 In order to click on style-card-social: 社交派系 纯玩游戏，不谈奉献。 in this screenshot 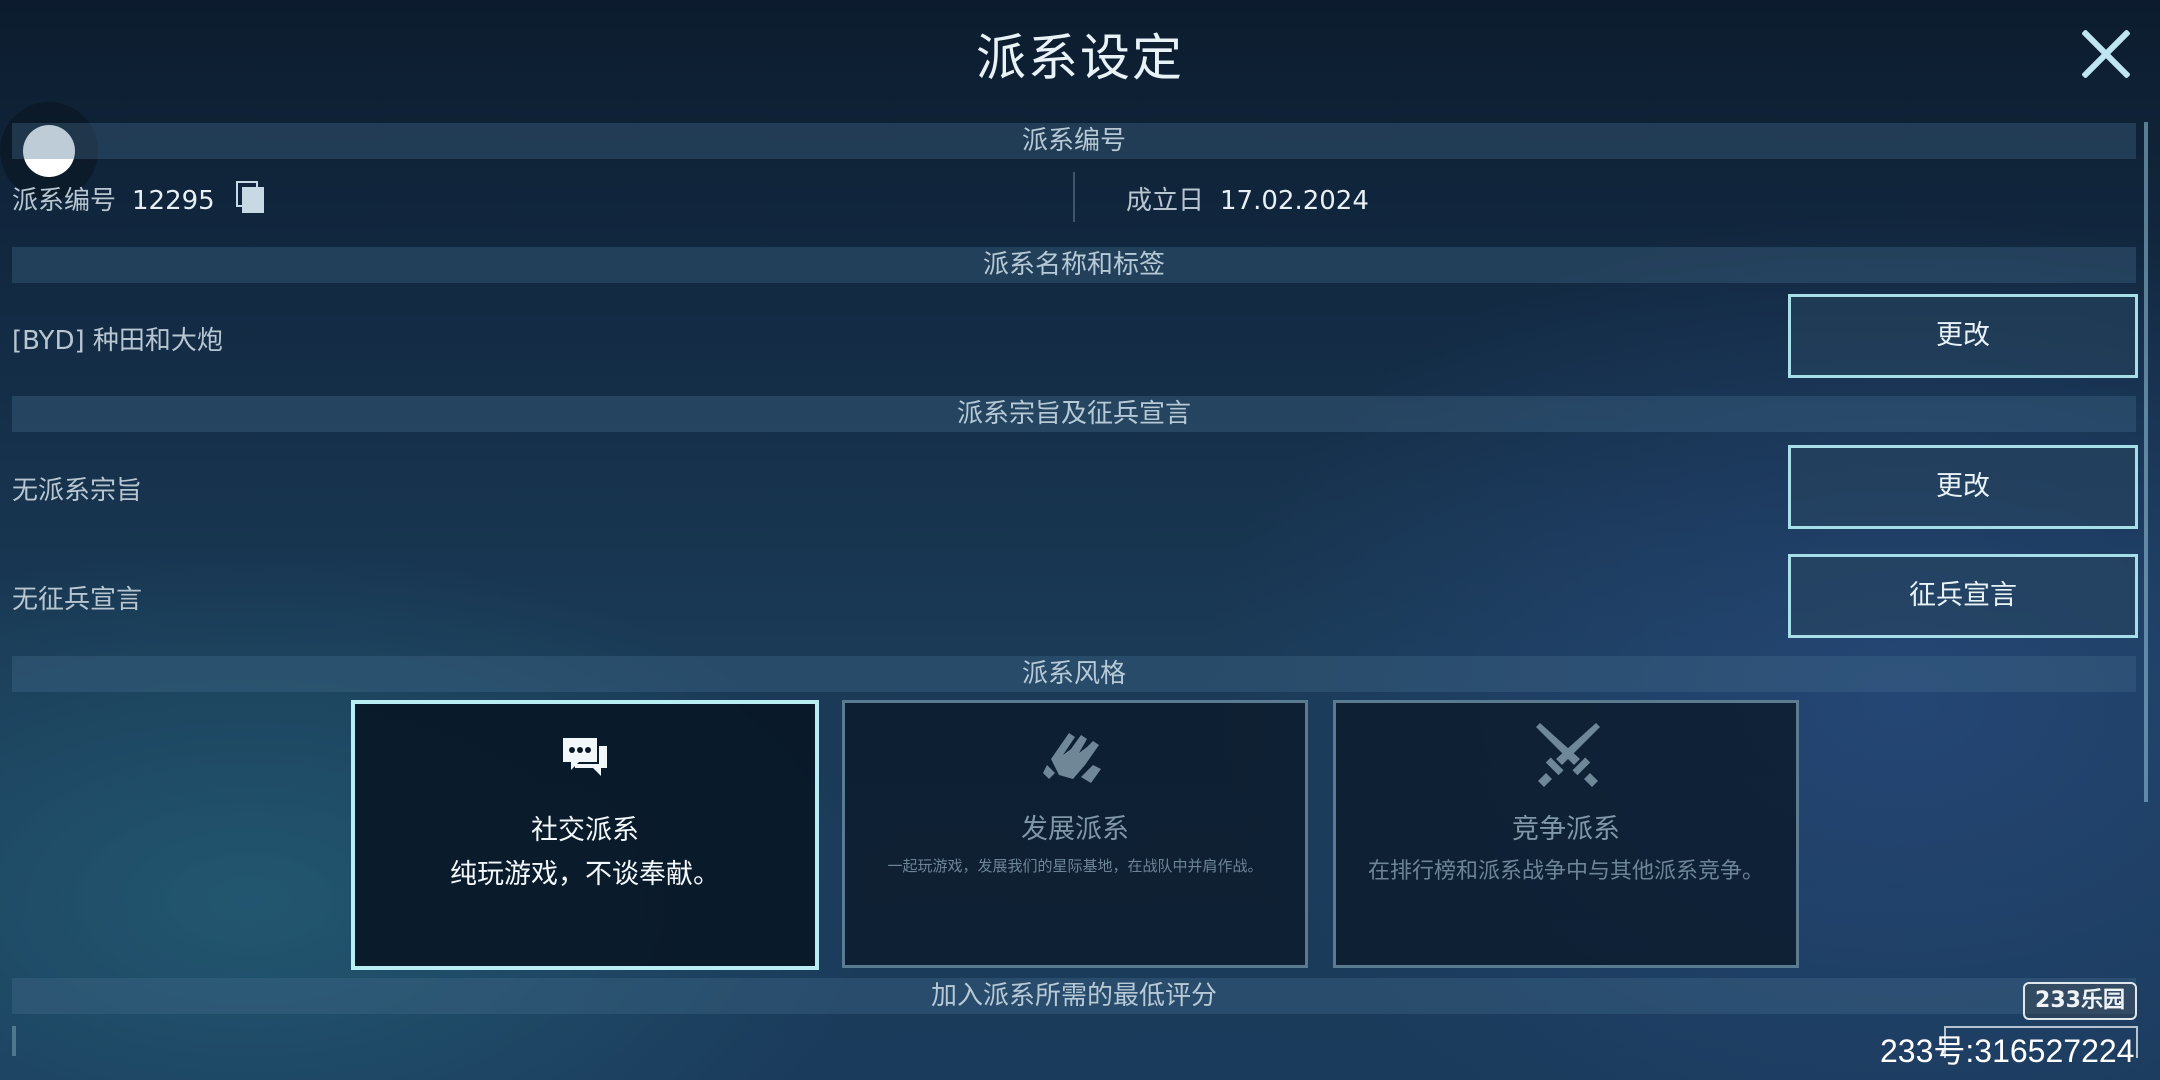, I will do `click(585, 835)`.